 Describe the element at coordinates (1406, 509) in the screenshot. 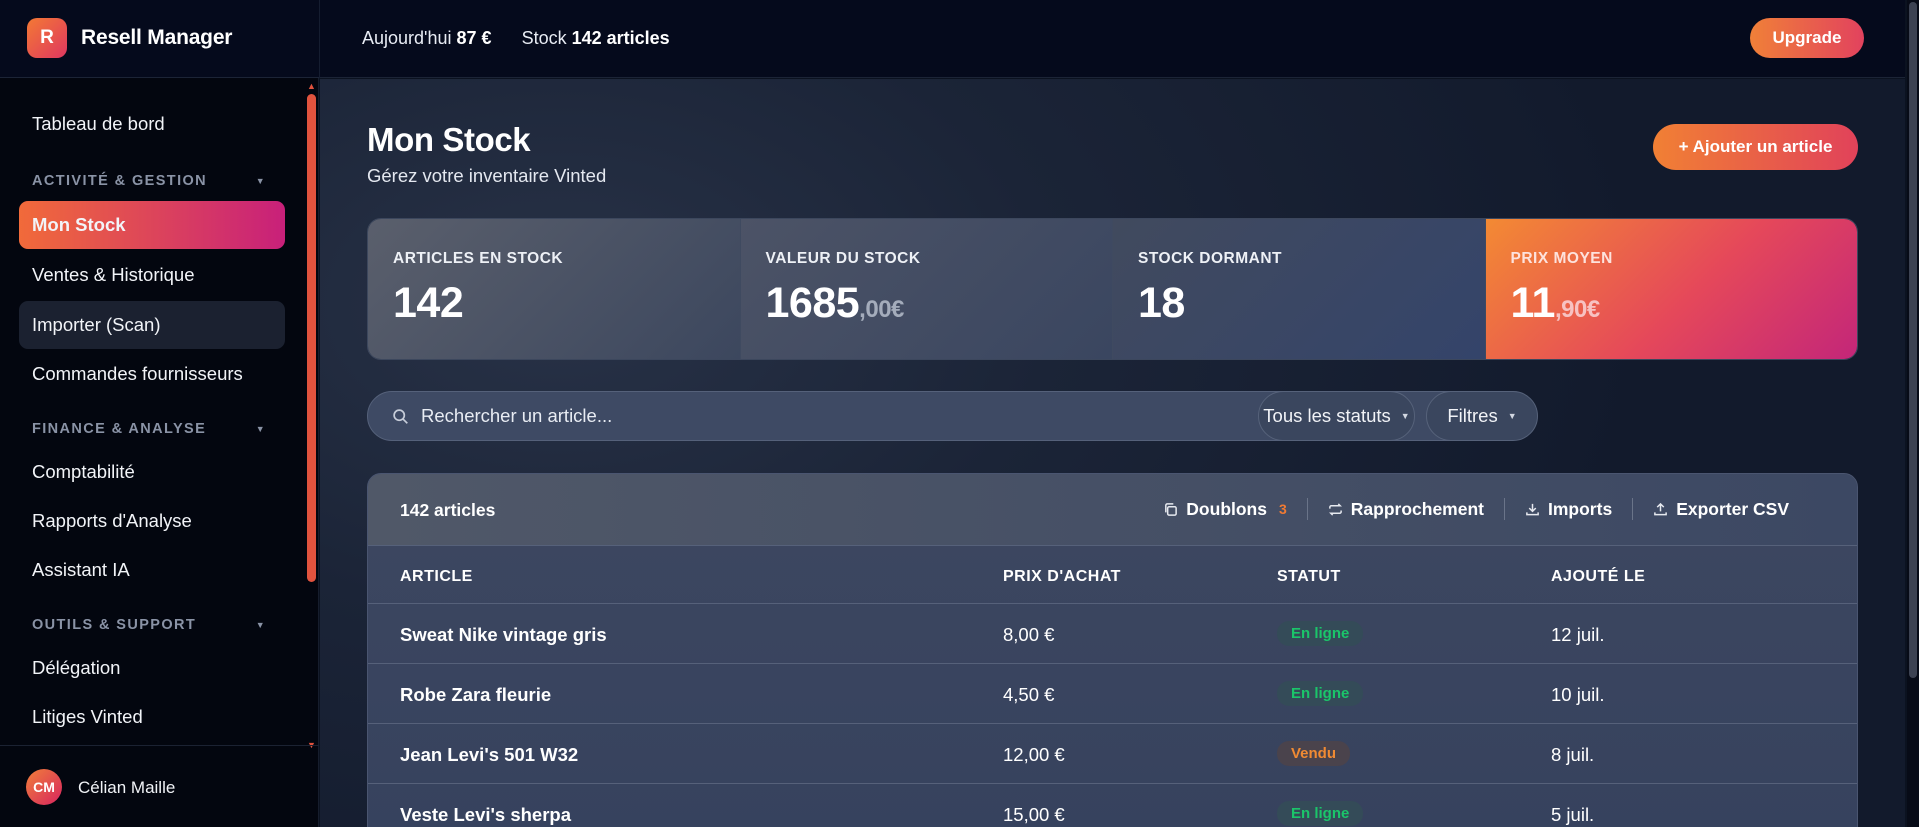

I see `reconcile-button: Rapprochement` at that location.